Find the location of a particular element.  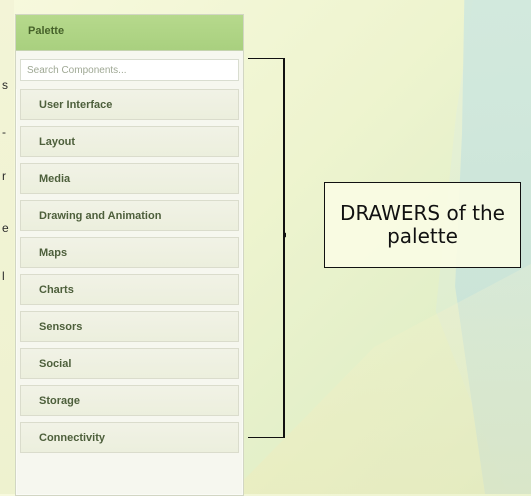

left-cropped-char-5: l is located at coordinates (3, 276).